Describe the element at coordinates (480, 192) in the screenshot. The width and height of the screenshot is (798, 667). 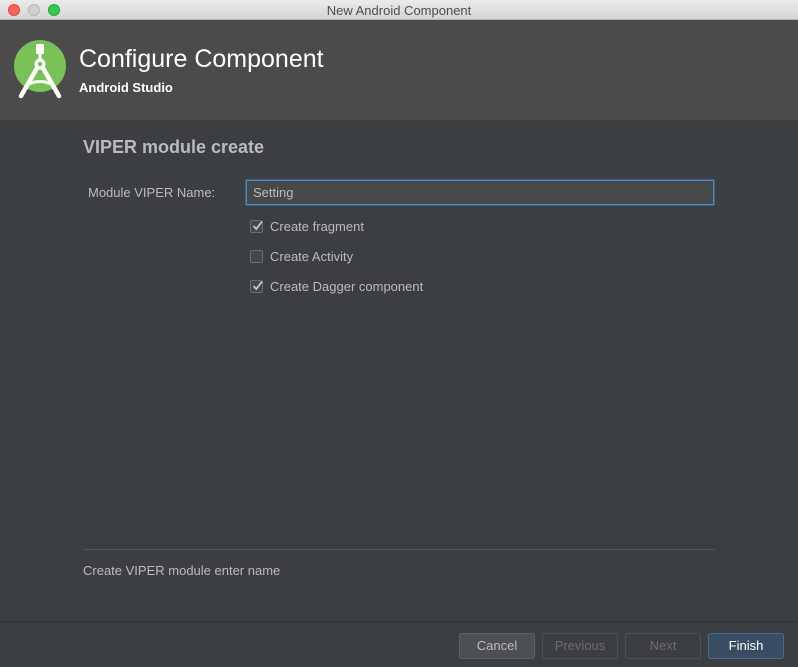
I see `module-name-input` at that location.